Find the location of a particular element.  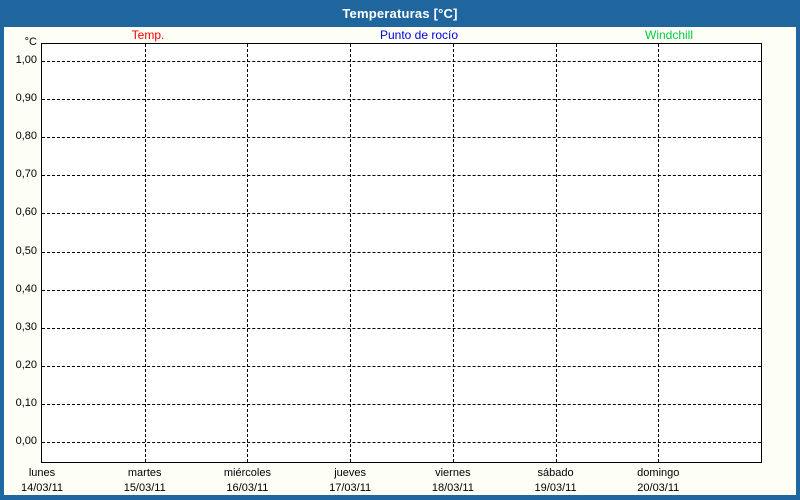

y-axis-tick-label: 0,90 is located at coordinates (26, 98).